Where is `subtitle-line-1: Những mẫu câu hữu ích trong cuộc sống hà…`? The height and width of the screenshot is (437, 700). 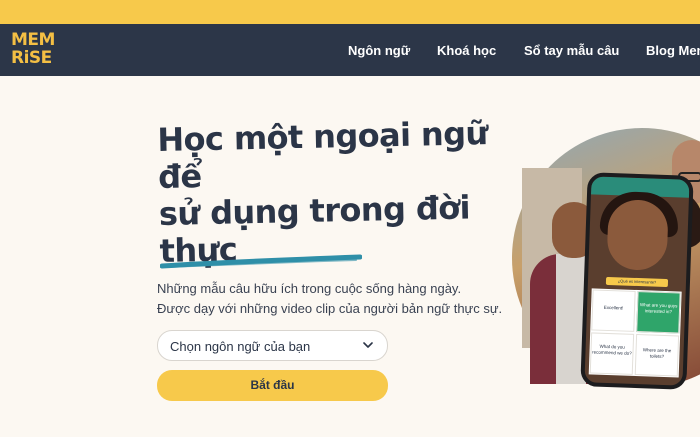
subtitle-line-1: Những mẫu câu hữu ích trong cuộc sống hà… is located at coordinates (309, 288).